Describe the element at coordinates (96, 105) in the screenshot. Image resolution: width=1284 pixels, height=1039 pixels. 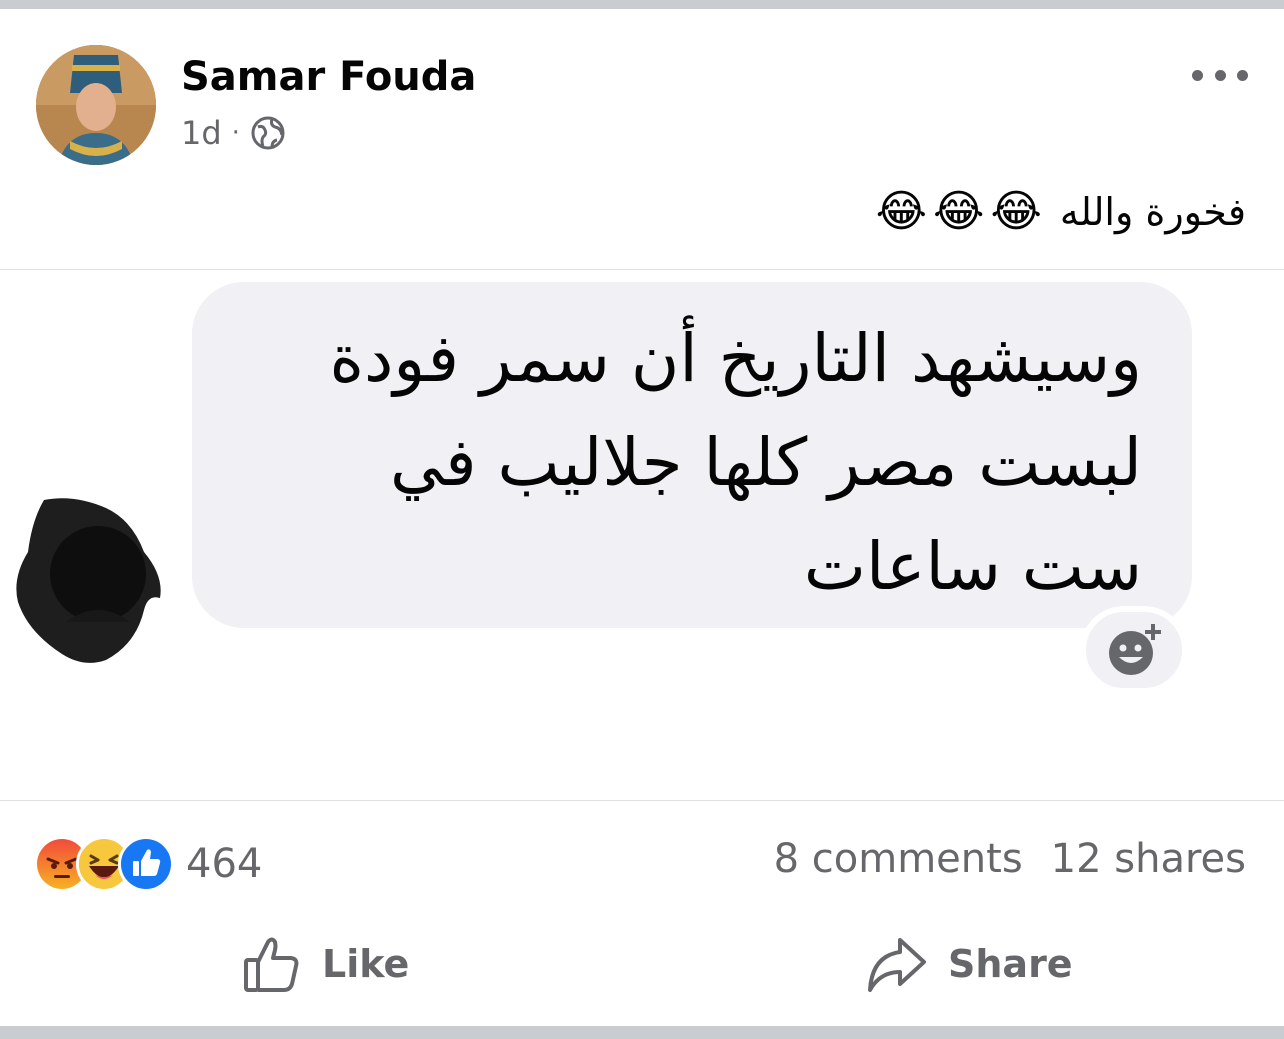
I see `author-avatar` at that location.